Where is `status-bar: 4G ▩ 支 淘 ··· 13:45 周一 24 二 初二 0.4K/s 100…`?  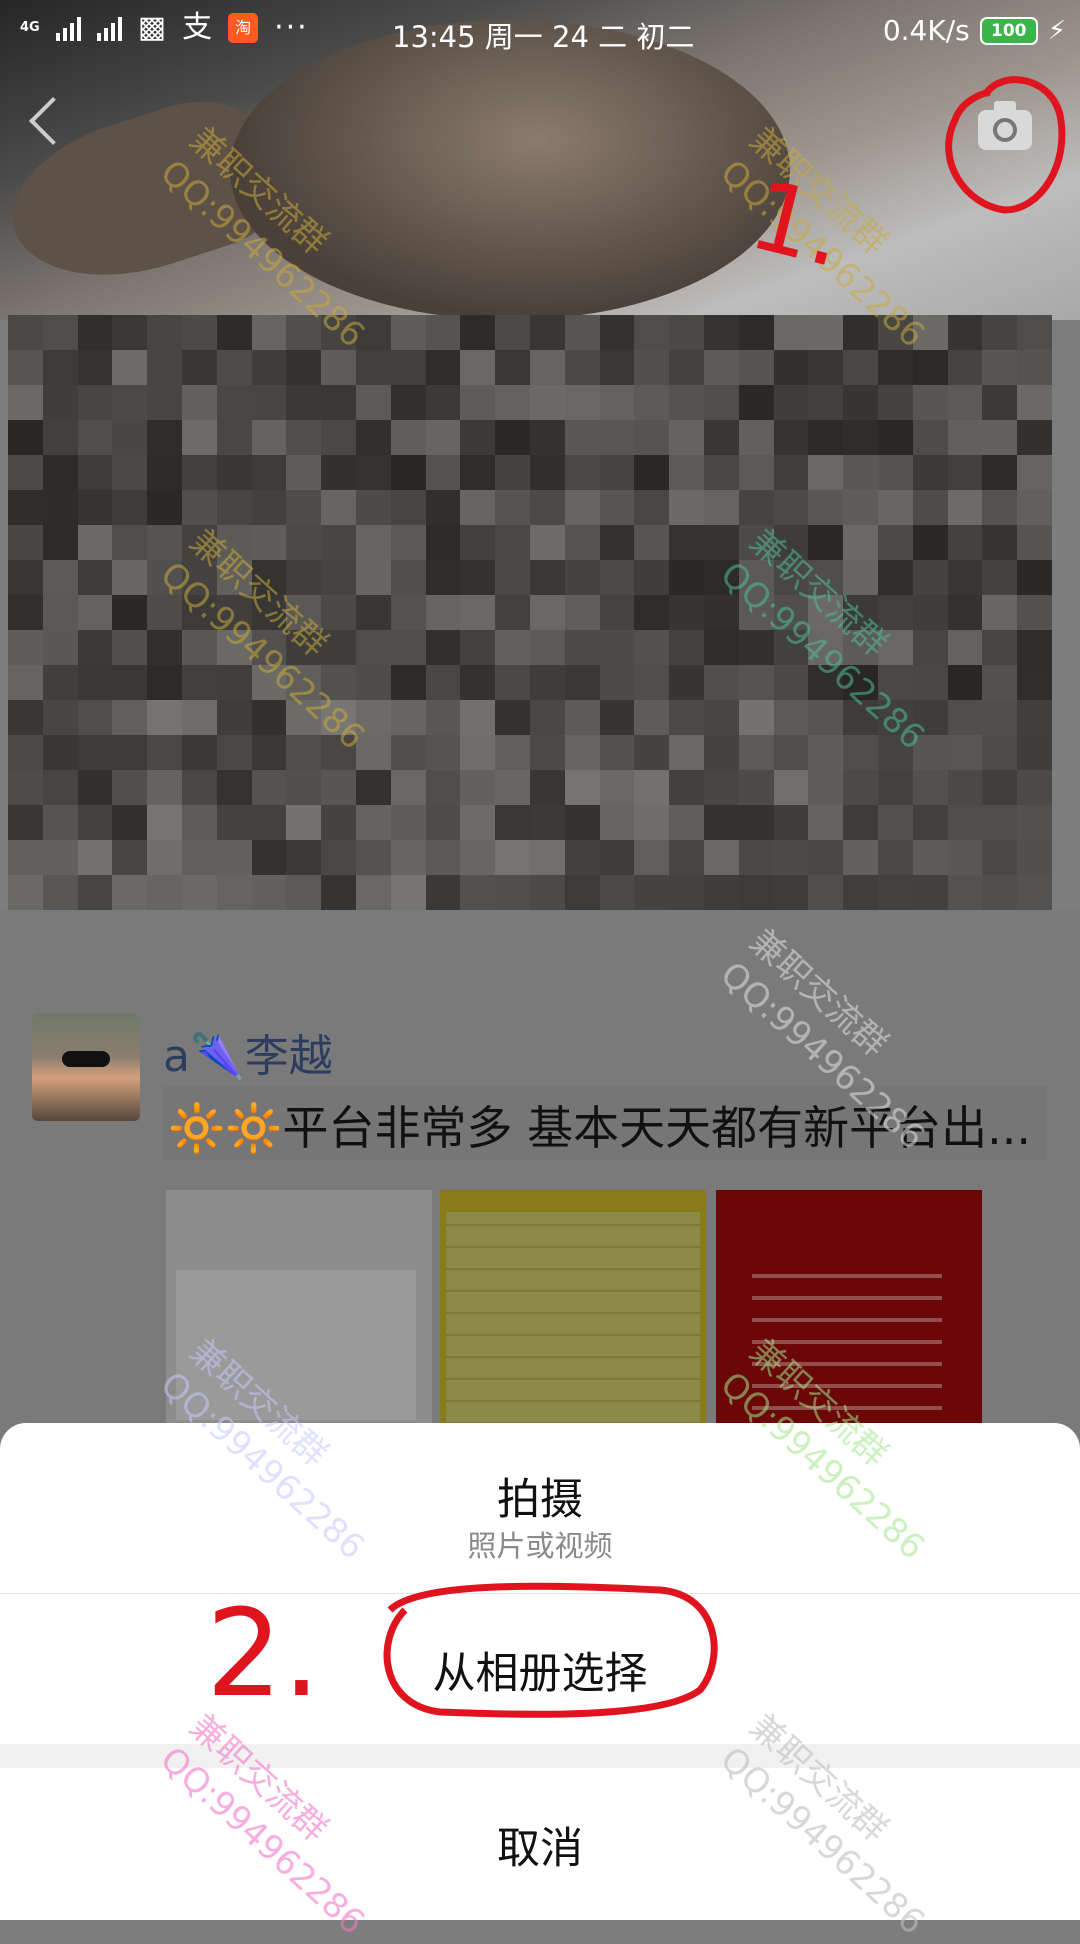
status-bar: 4G ▩ 支 淘 ··· 13:45 周一 24 二 初二 0.4K/s 100… is located at coordinates (540, 32).